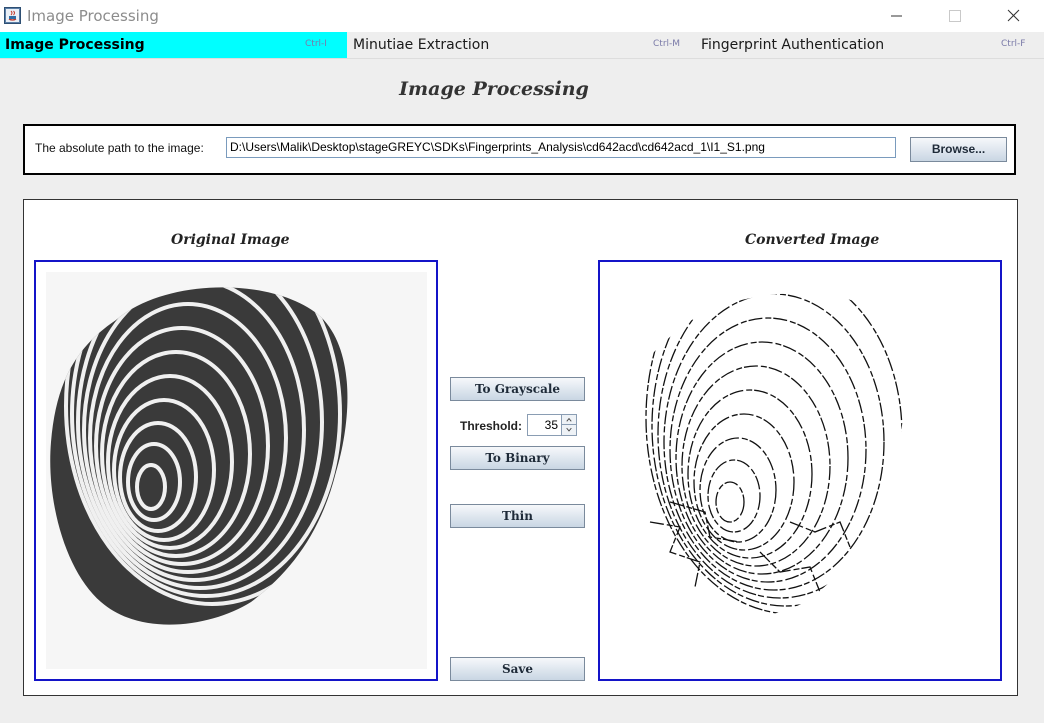 This screenshot has height=723, width=1044. Describe the element at coordinates (517, 516) in the screenshot. I see `thin-button: Thin` at that location.